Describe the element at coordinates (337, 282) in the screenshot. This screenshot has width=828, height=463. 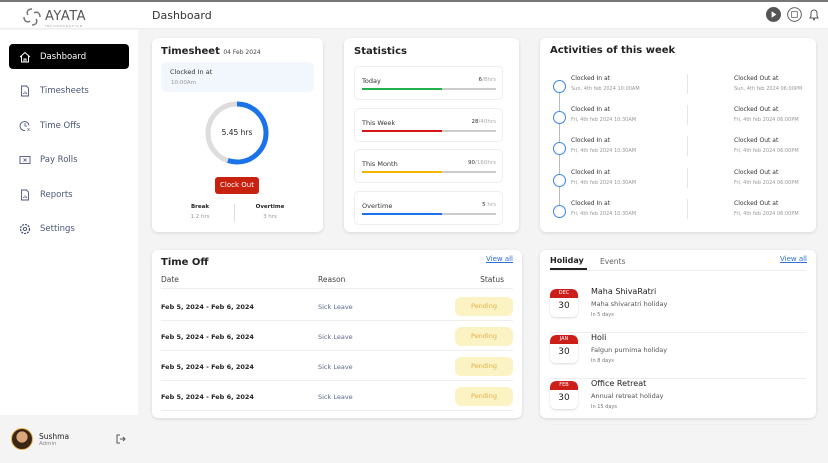
I see `timeoff-table-header: Date Reason Status` at that location.